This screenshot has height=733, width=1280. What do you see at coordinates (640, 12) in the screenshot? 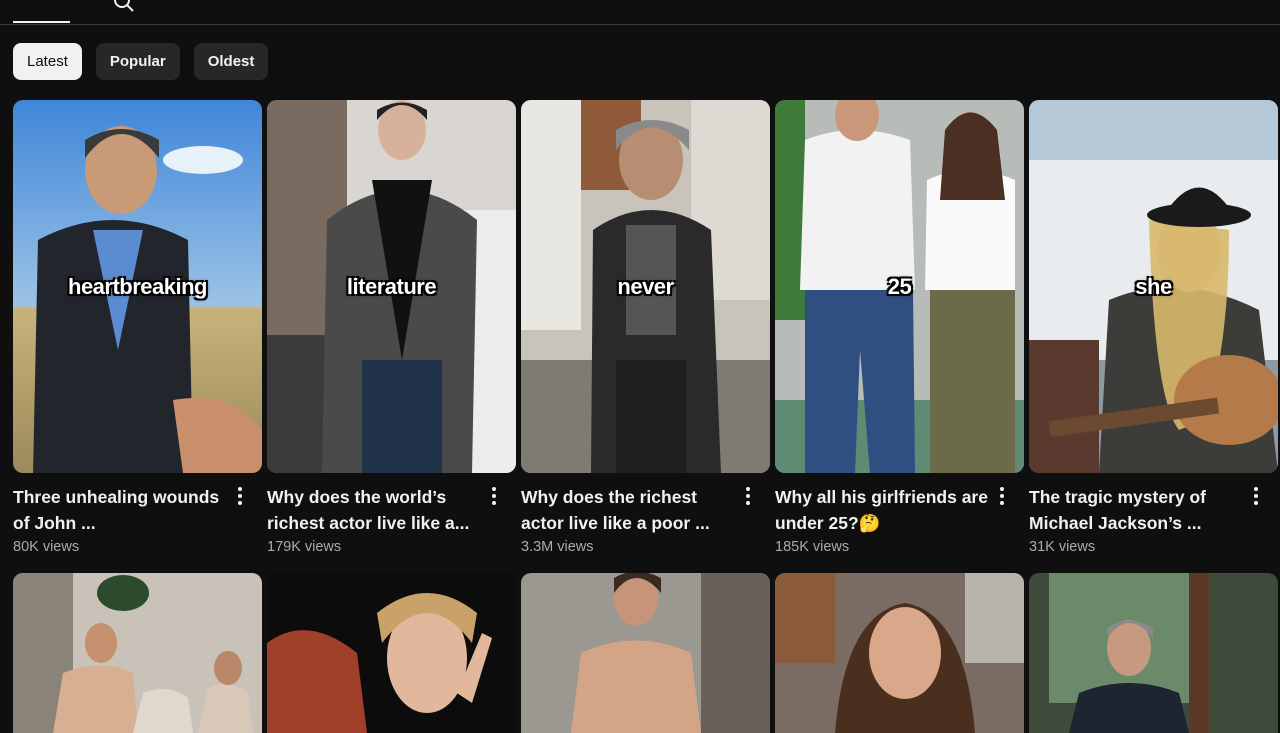
I see `channel-tab-bar: Shorts` at bounding box center [640, 12].